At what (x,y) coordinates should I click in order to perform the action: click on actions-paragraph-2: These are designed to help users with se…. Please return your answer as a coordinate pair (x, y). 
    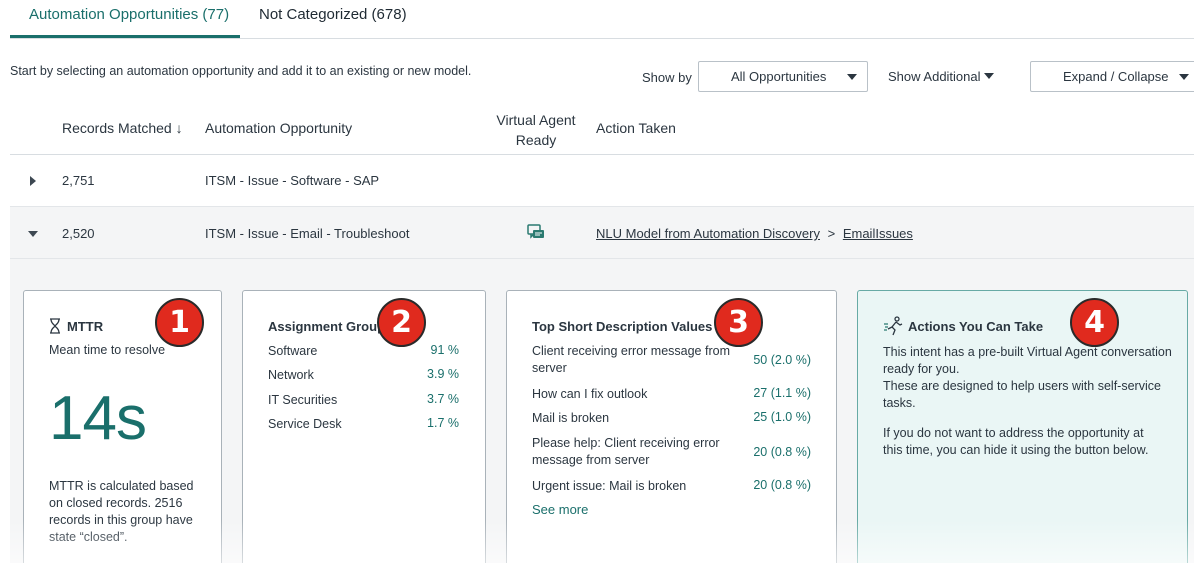
    Looking at the image, I should click on (1022, 394).